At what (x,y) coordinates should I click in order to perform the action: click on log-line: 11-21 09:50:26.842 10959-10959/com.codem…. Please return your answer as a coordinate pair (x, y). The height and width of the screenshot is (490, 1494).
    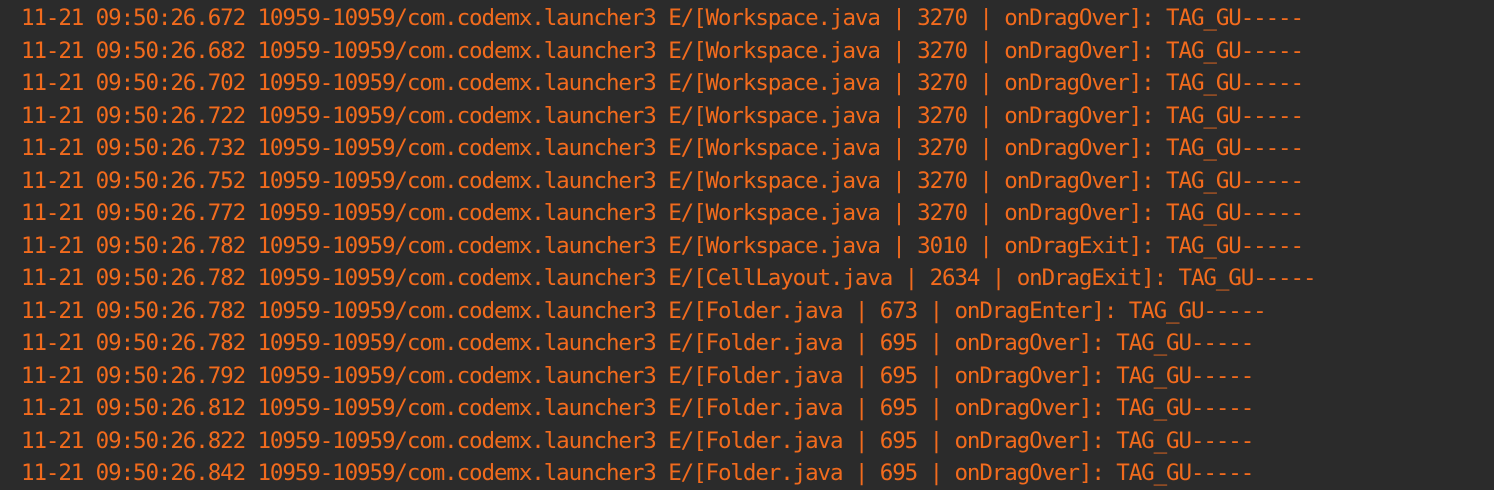
    Looking at the image, I should click on (637, 473).